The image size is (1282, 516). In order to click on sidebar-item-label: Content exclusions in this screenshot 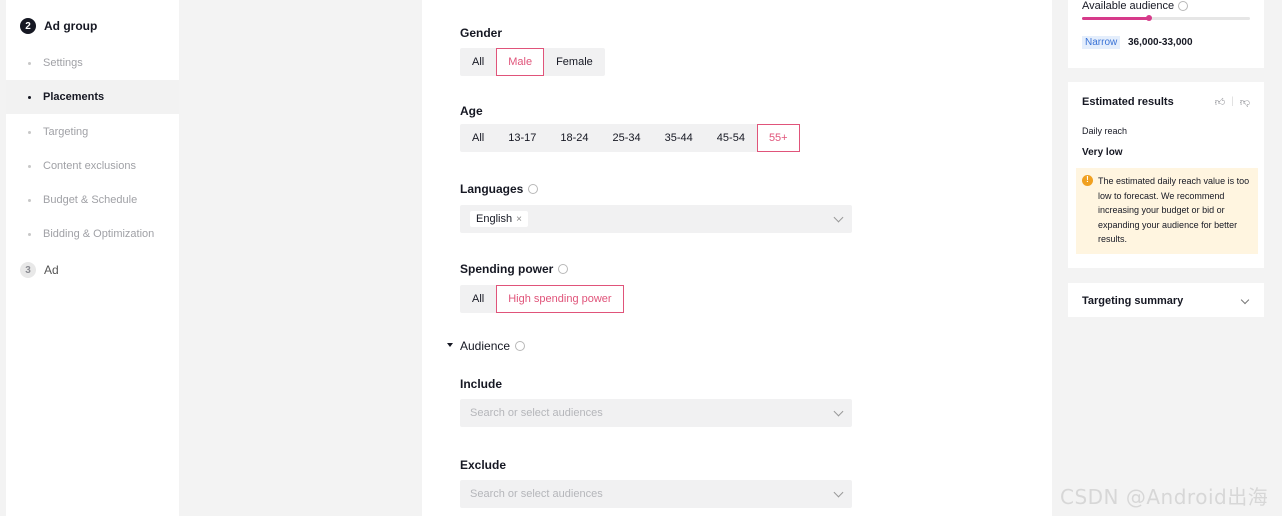, I will do `click(89, 166)`.